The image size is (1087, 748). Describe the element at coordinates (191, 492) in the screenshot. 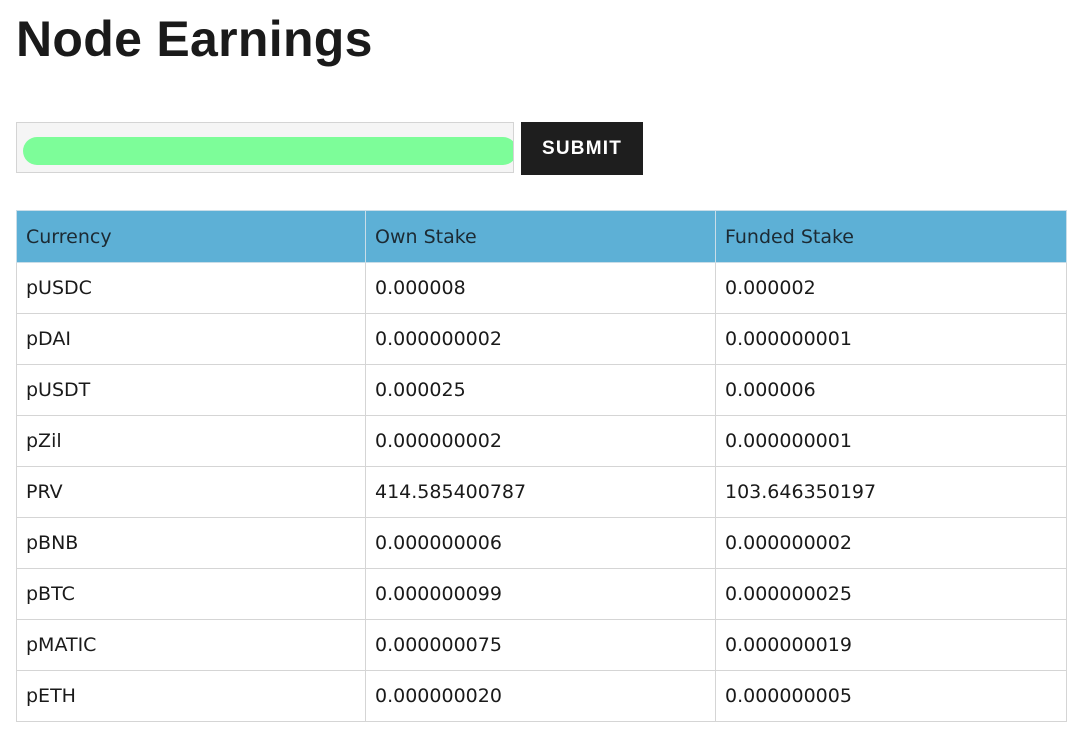

I see `currency-cell: PRV` at that location.